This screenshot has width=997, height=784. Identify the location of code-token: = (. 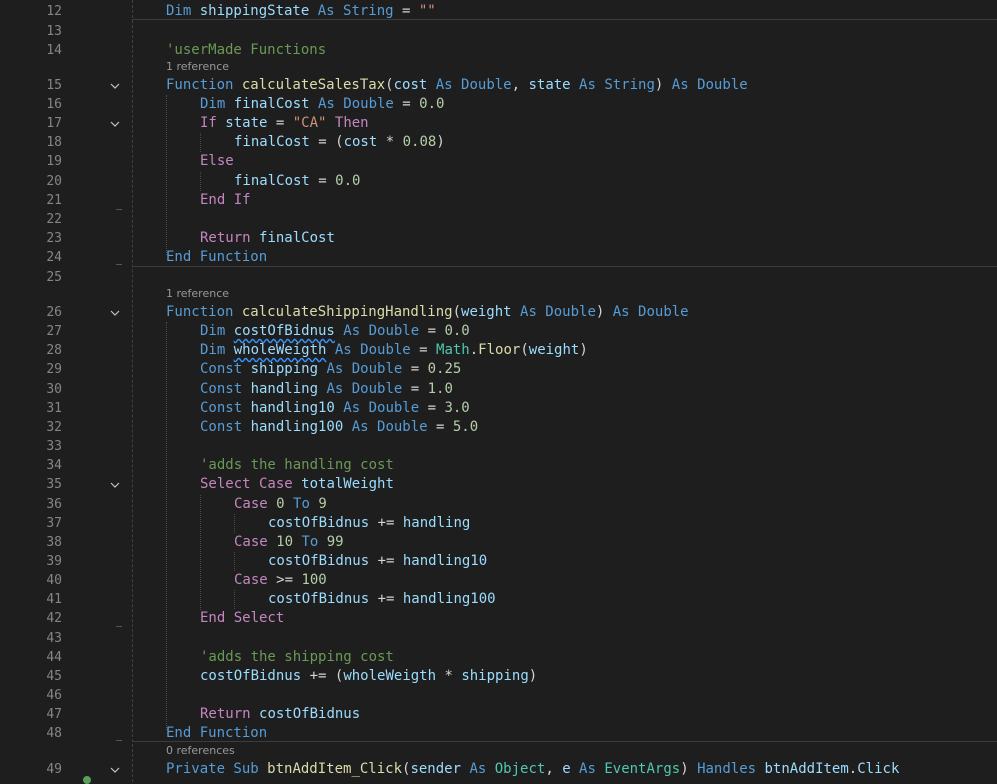
(326, 142).